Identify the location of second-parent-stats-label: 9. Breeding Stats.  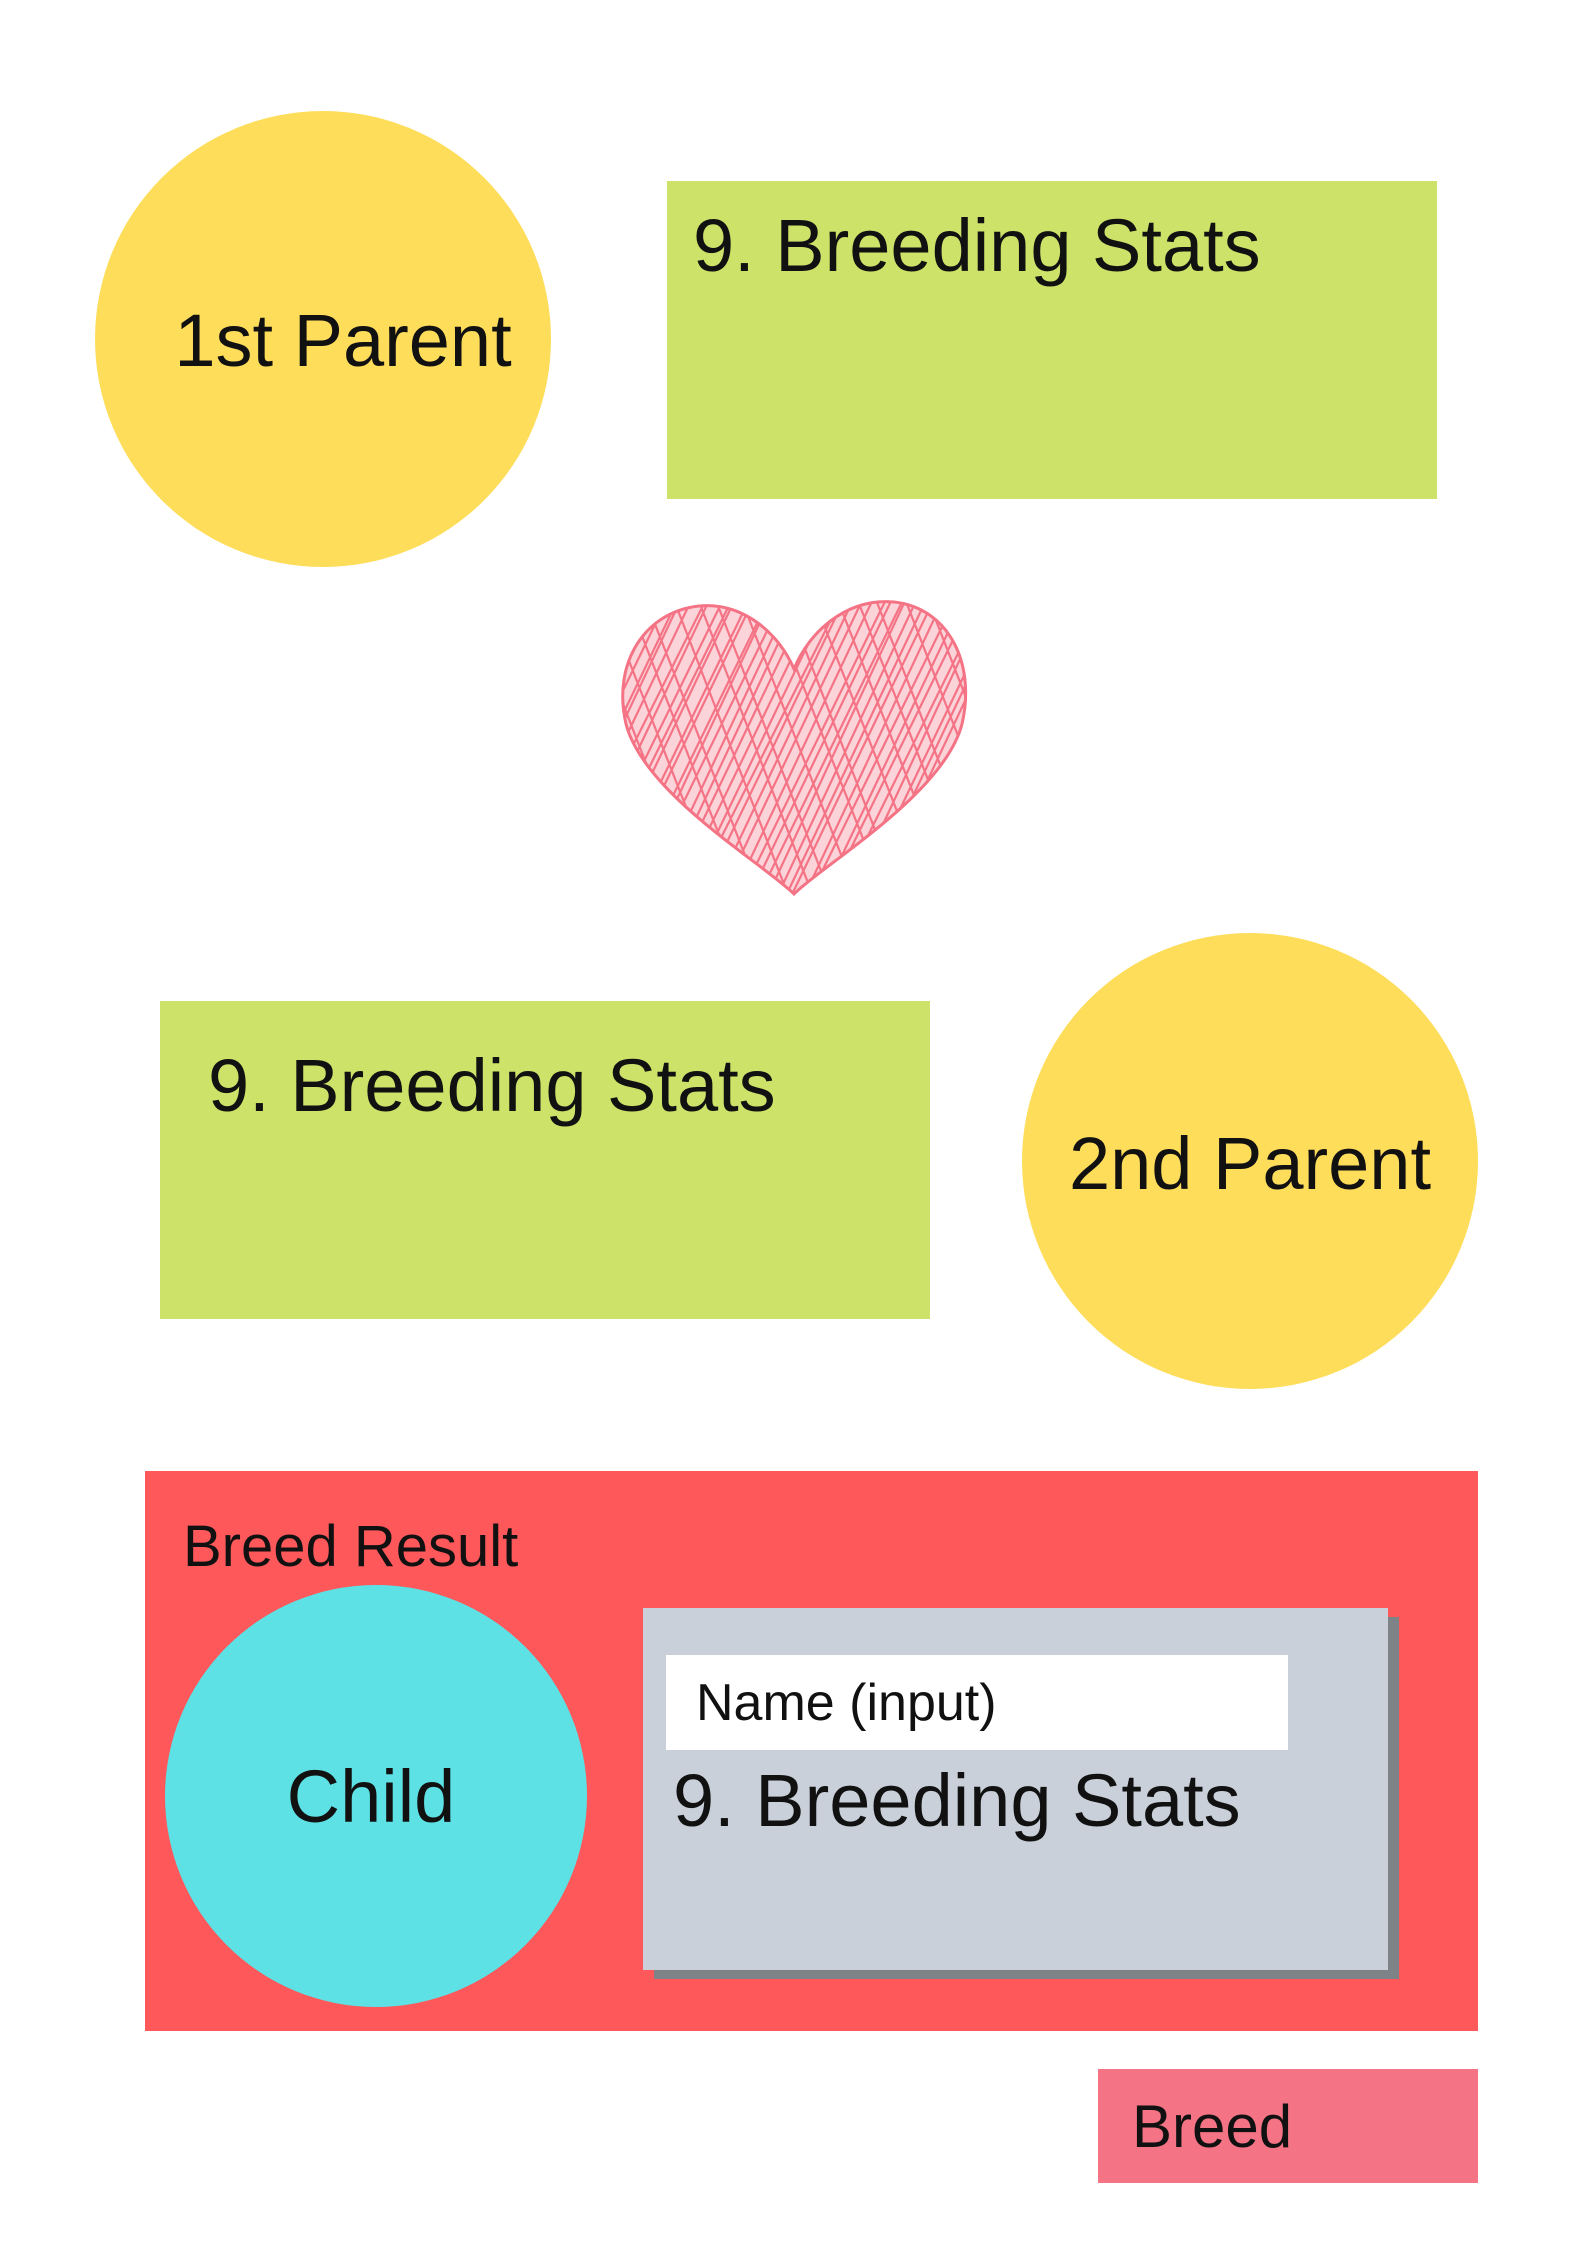
(492, 1085).